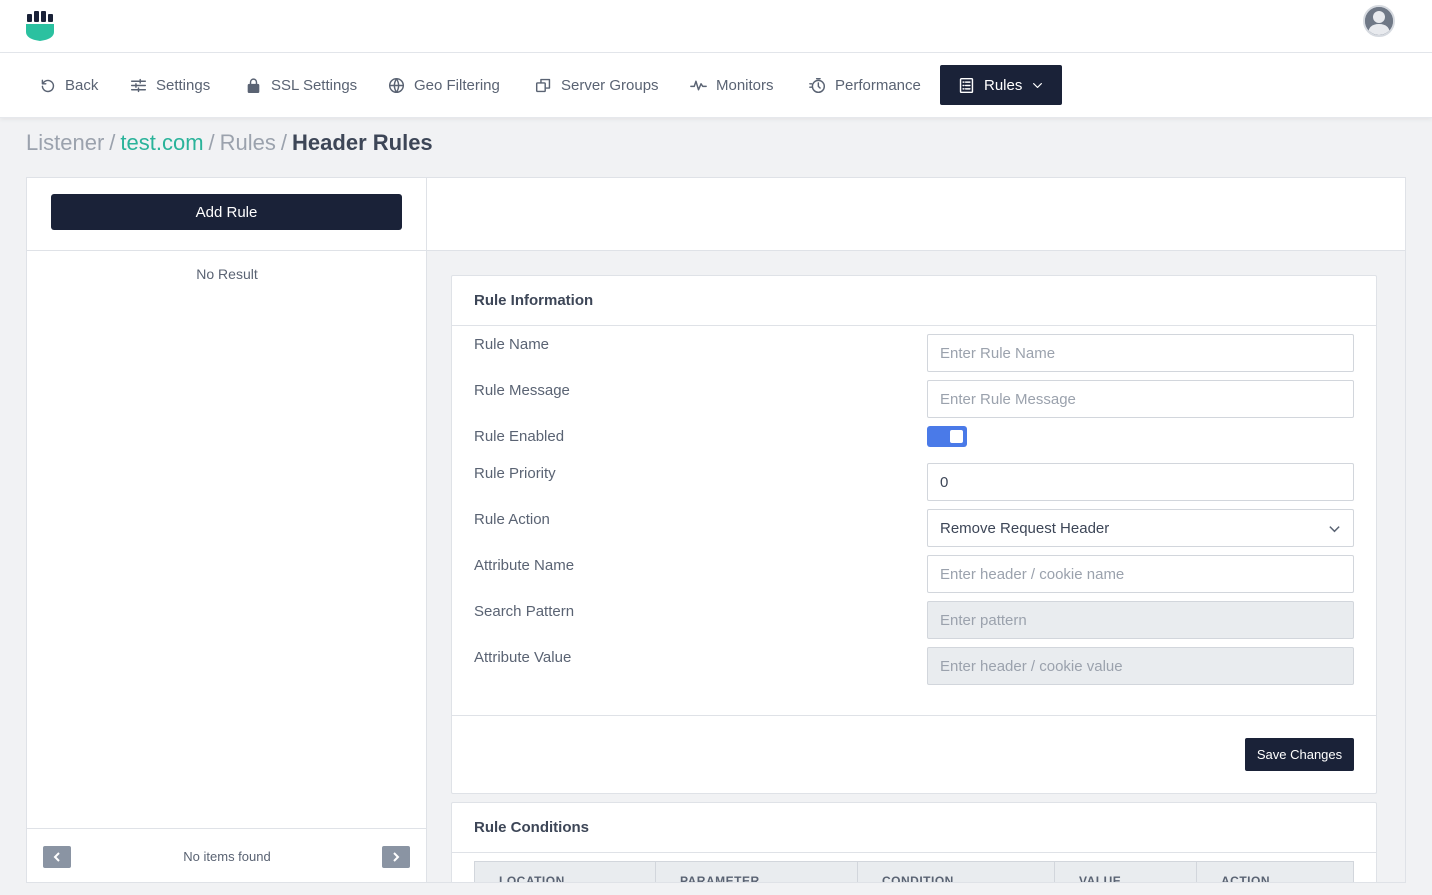 Image resolution: width=1432 pixels, height=895 pixels. Describe the element at coordinates (1140, 620) in the screenshot. I see `search-pattern-input` at that location.